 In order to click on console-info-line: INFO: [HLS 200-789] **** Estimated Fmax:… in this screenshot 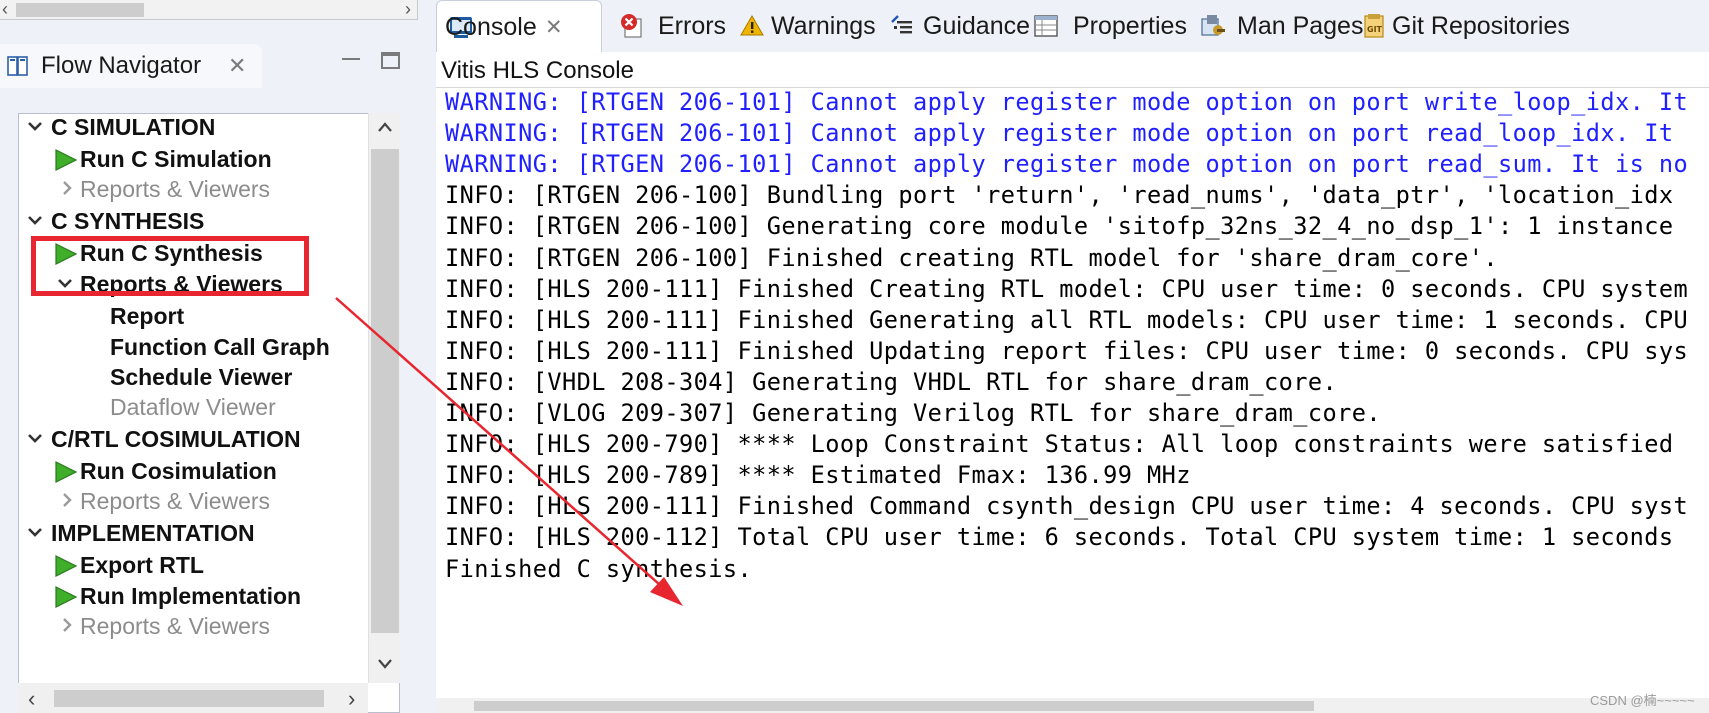, I will do `click(818, 475)`.